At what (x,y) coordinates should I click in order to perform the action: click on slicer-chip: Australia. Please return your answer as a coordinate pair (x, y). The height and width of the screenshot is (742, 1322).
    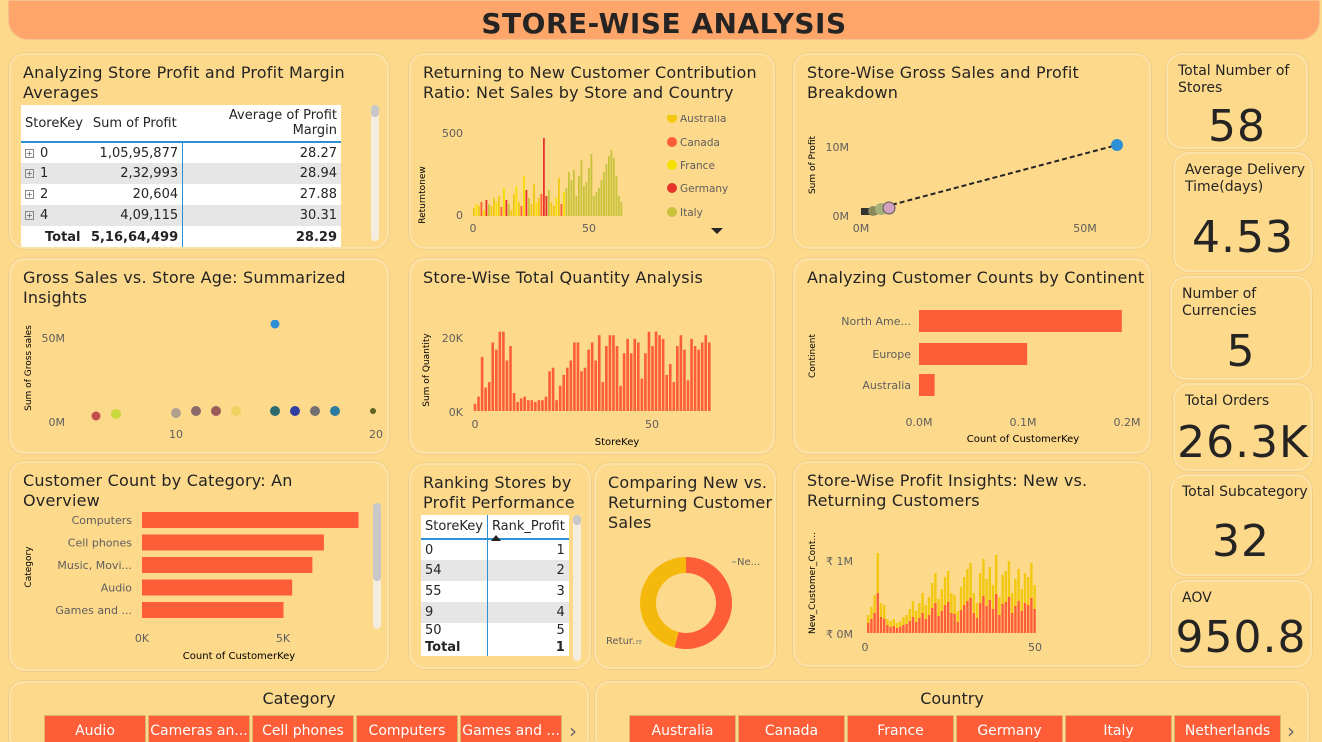
    Looking at the image, I should click on (682, 728).